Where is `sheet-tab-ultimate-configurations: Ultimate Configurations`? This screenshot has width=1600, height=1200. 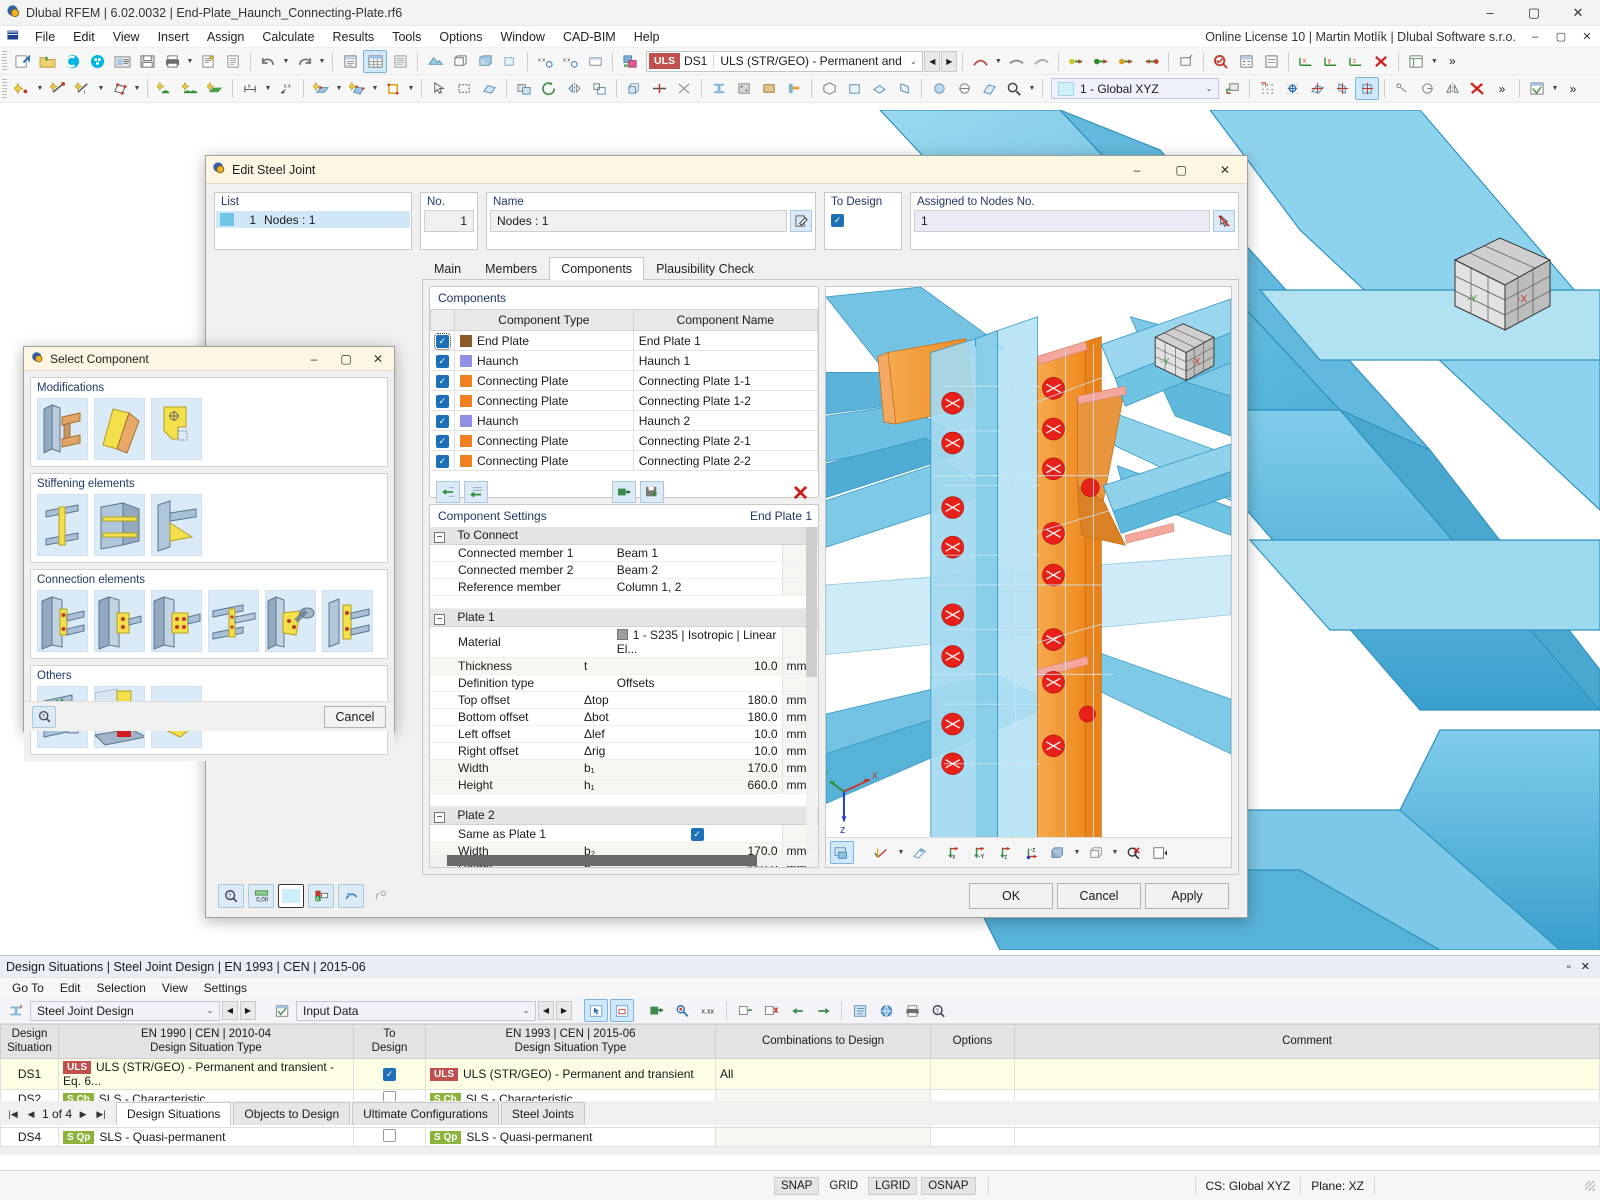 sheet-tab-ultimate-configurations: Ultimate Configurations is located at coordinates (425, 1113).